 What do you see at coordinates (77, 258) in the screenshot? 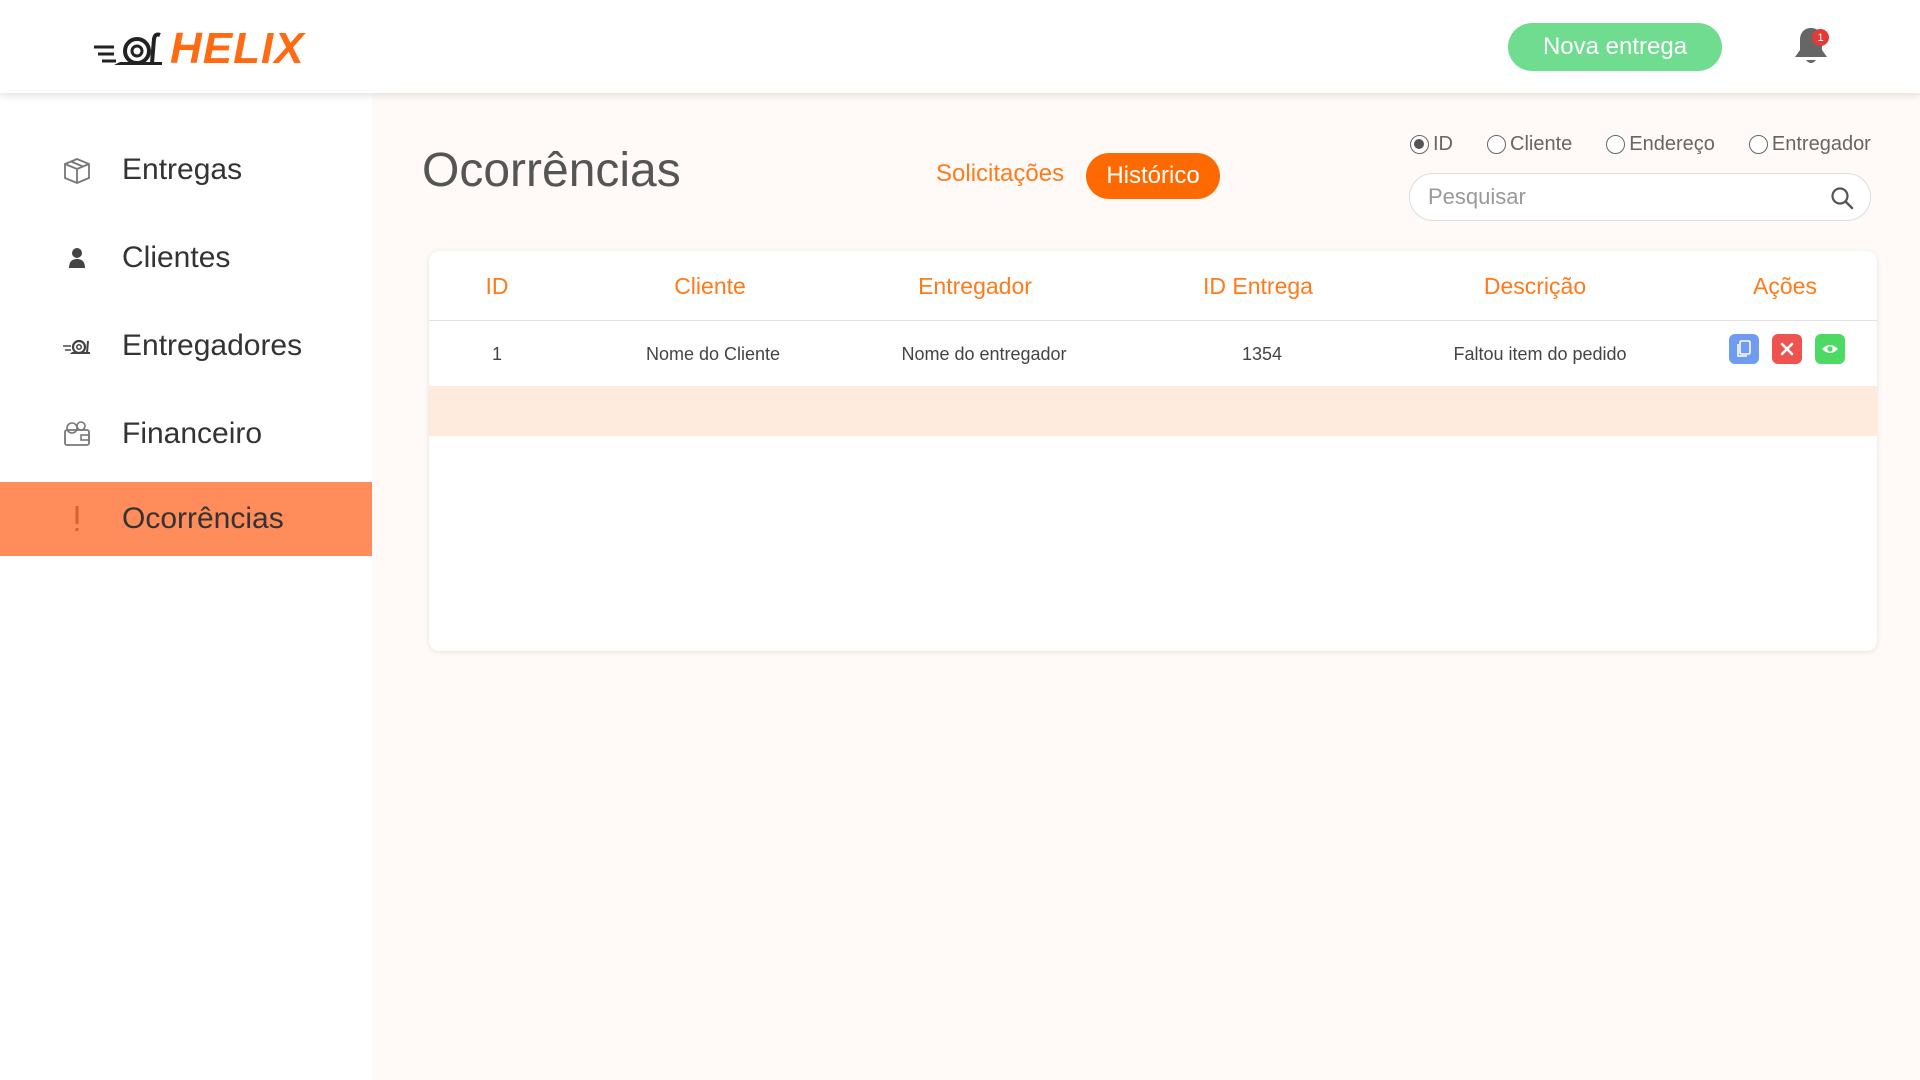
I see `person-icon` at bounding box center [77, 258].